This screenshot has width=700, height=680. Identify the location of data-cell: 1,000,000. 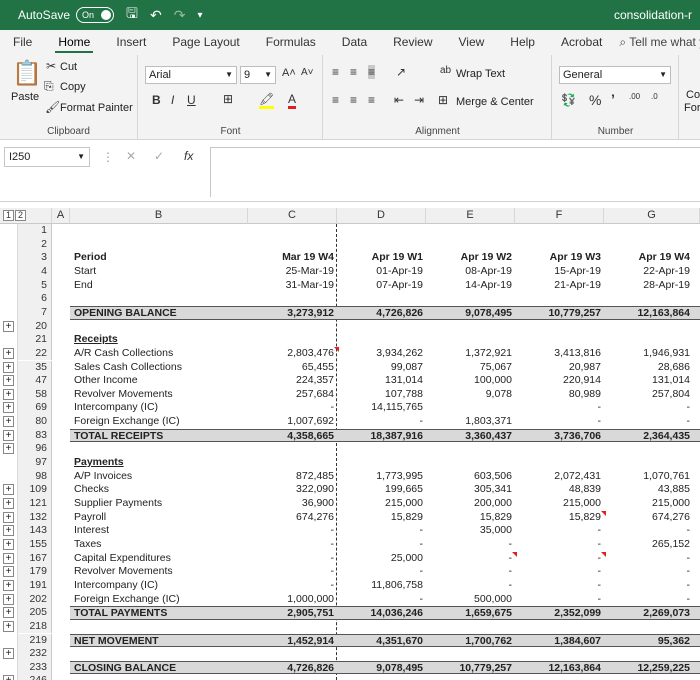
(286, 600).